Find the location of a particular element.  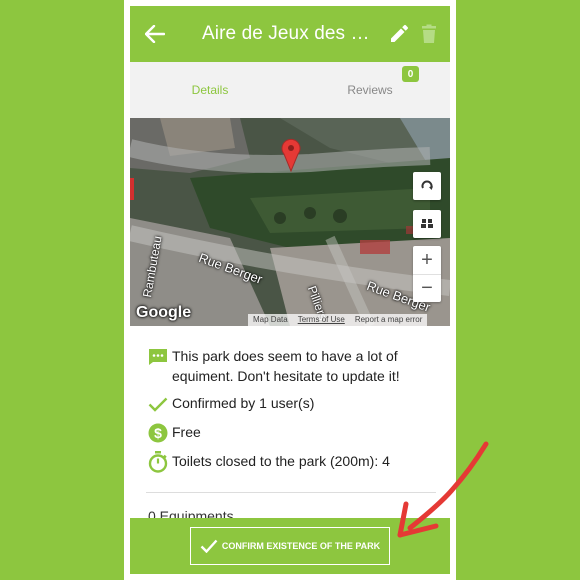

back-button is located at coordinates (155, 34).